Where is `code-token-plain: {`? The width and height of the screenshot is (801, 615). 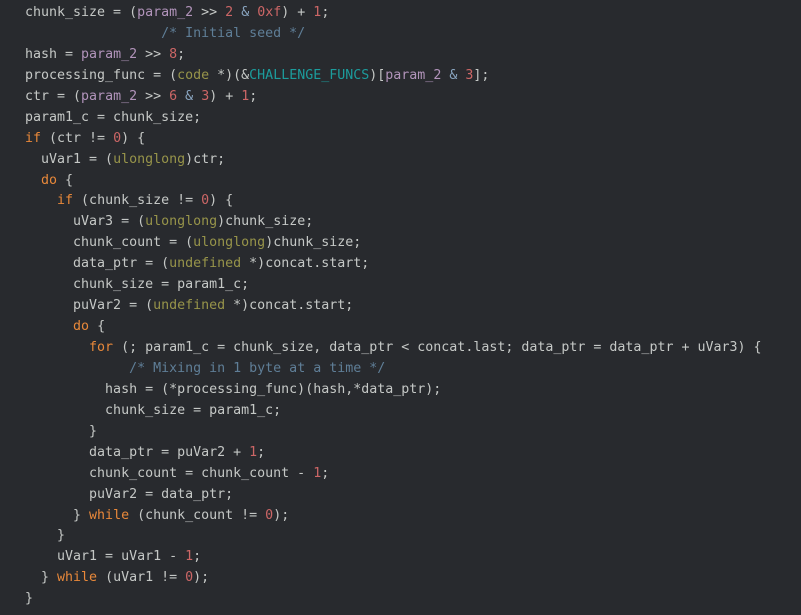
code-token-plain: { is located at coordinates (97, 327).